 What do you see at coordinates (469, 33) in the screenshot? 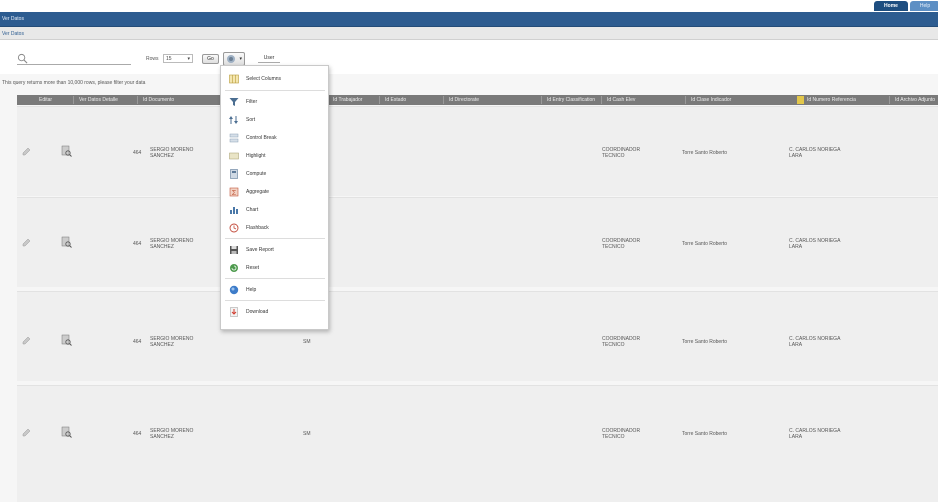
I see `breadcrumb: Ver Datos` at bounding box center [469, 33].